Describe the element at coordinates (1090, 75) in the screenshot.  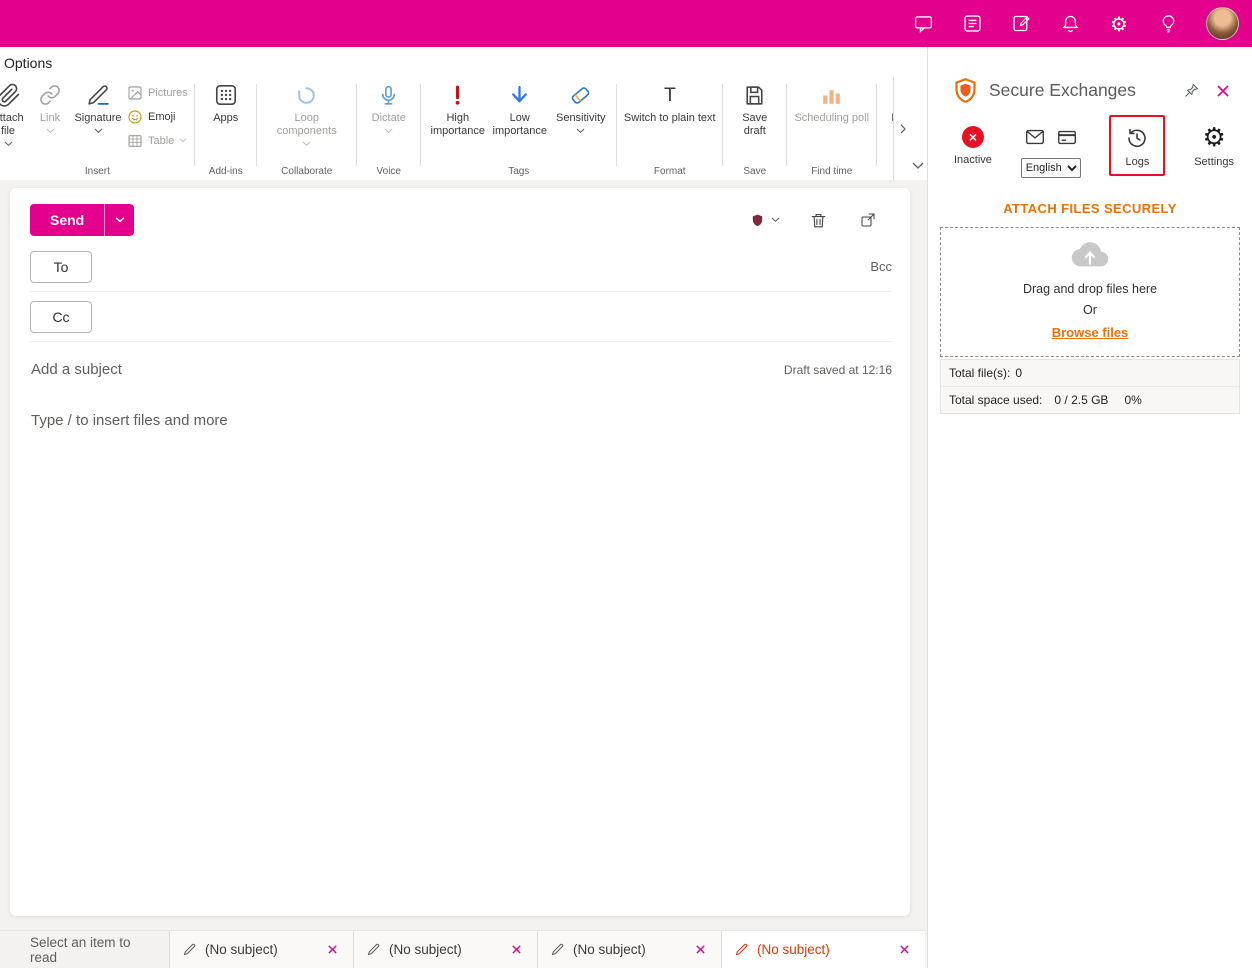
I see `panel-header: Secure Exchanges` at that location.